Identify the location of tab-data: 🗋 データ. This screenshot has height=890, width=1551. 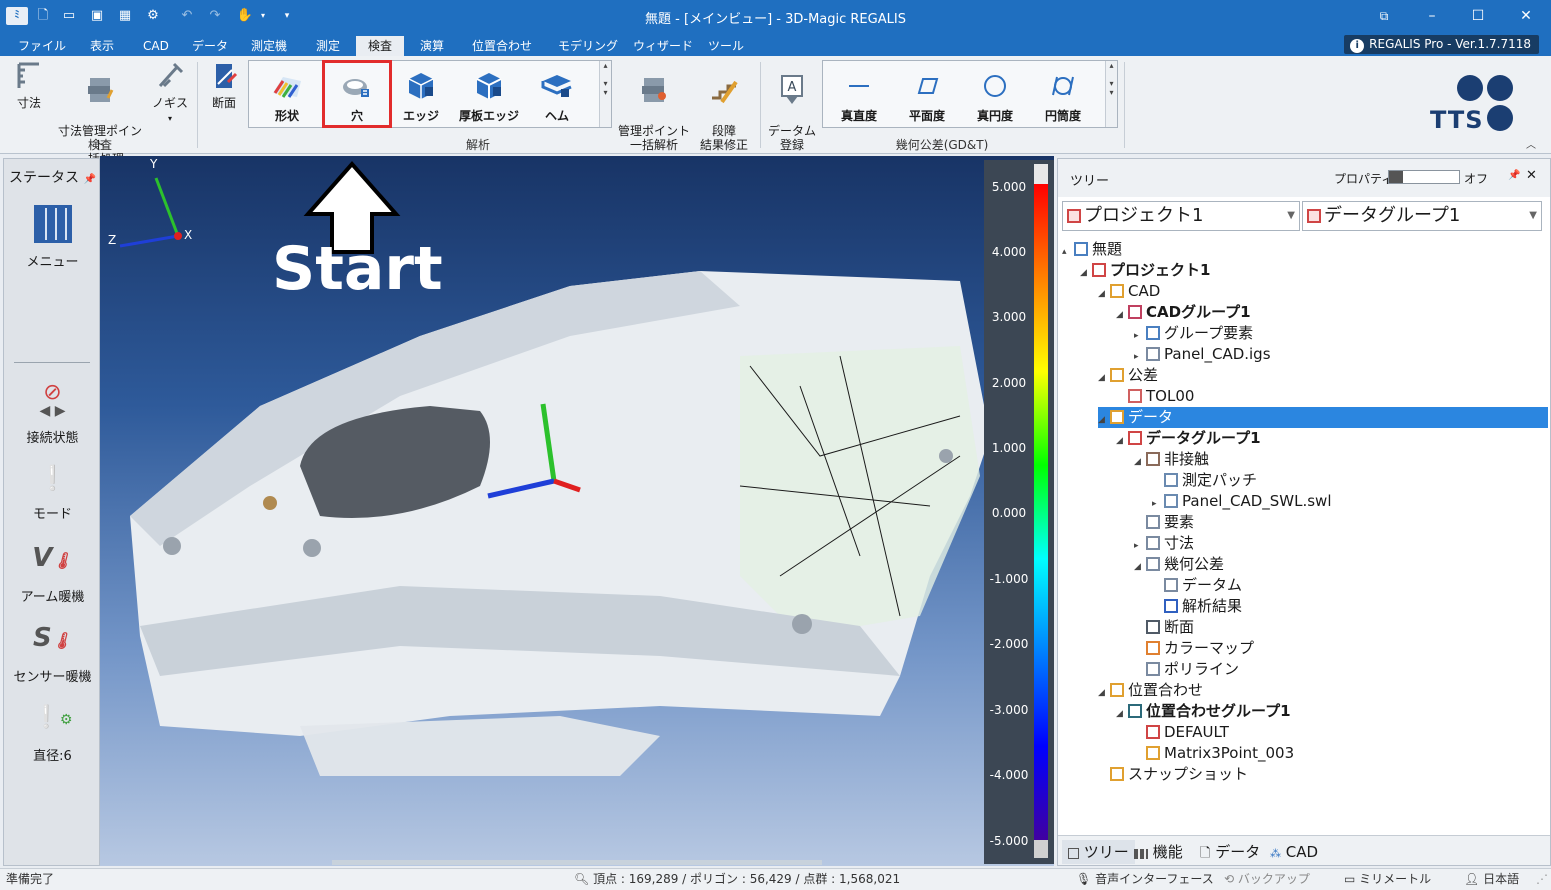
(1230, 852).